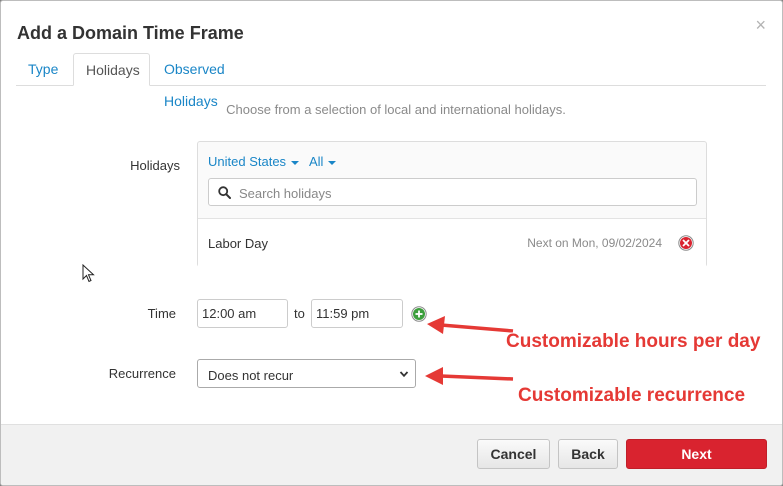  Describe the element at coordinates (760, 25) in the screenshot. I see `close-icon: ×` at that location.